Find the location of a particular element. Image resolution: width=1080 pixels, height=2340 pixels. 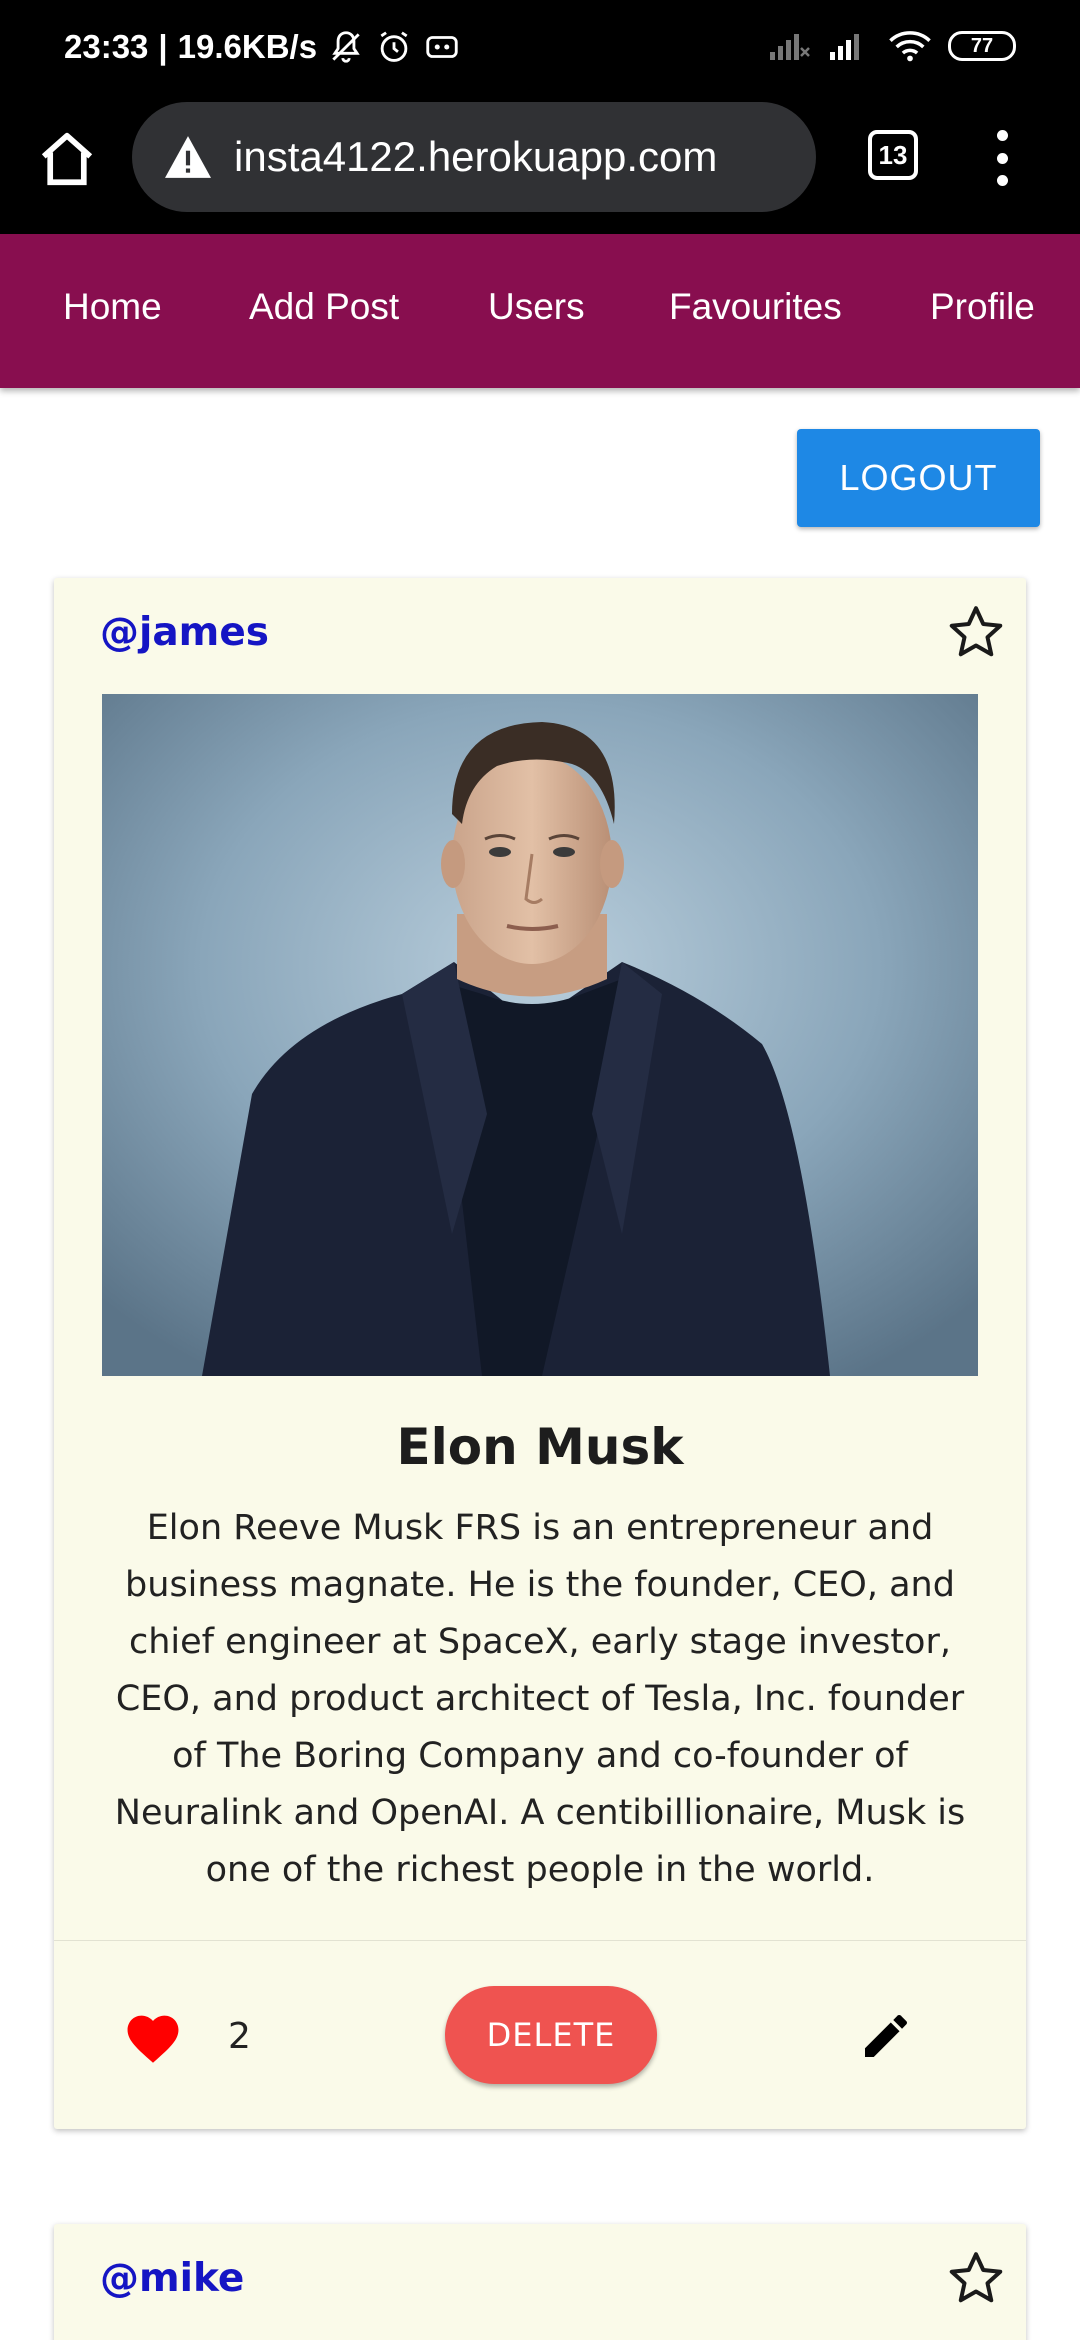

alarm-icon is located at coordinates (394, 46).